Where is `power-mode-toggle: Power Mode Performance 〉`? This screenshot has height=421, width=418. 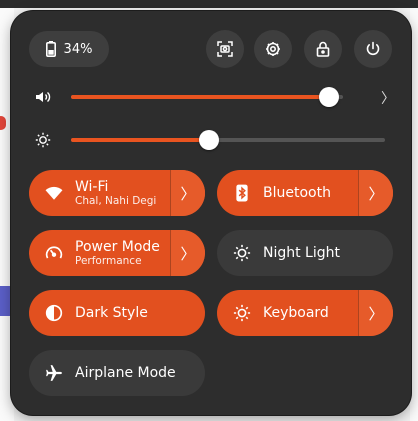 power-mode-toggle: Power Mode Performance 〉 is located at coordinates (117, 253).